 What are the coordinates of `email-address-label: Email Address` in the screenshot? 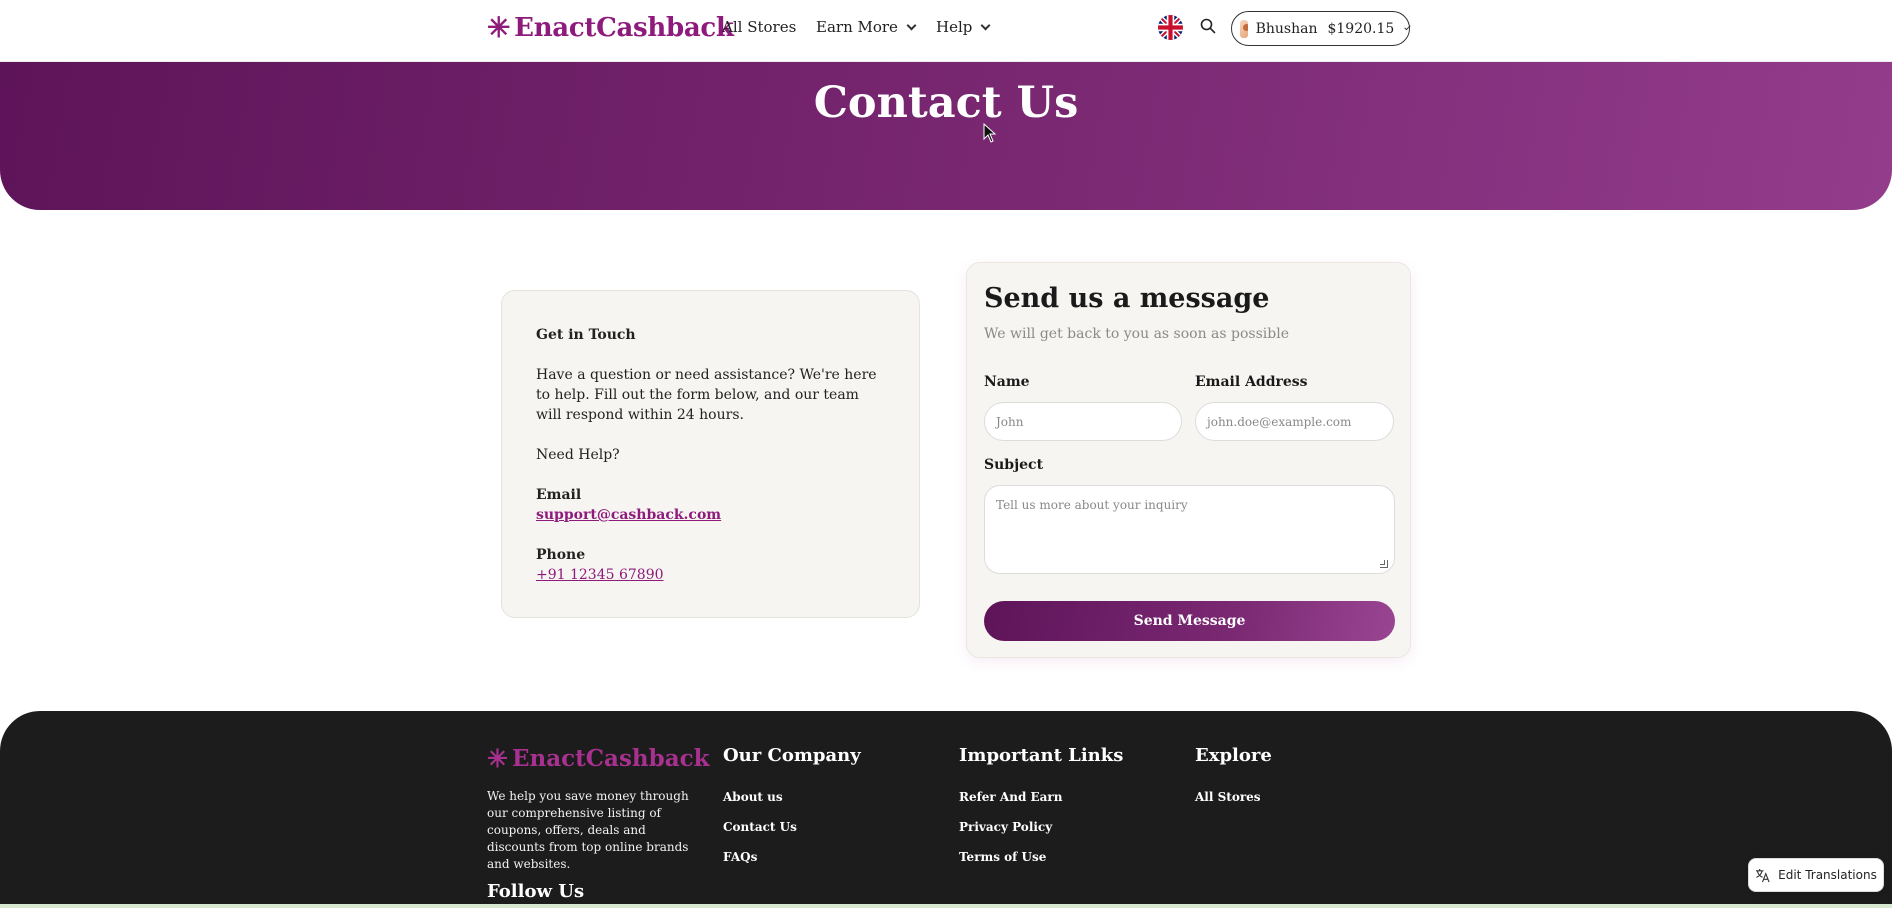 It's located at (1251, 382).